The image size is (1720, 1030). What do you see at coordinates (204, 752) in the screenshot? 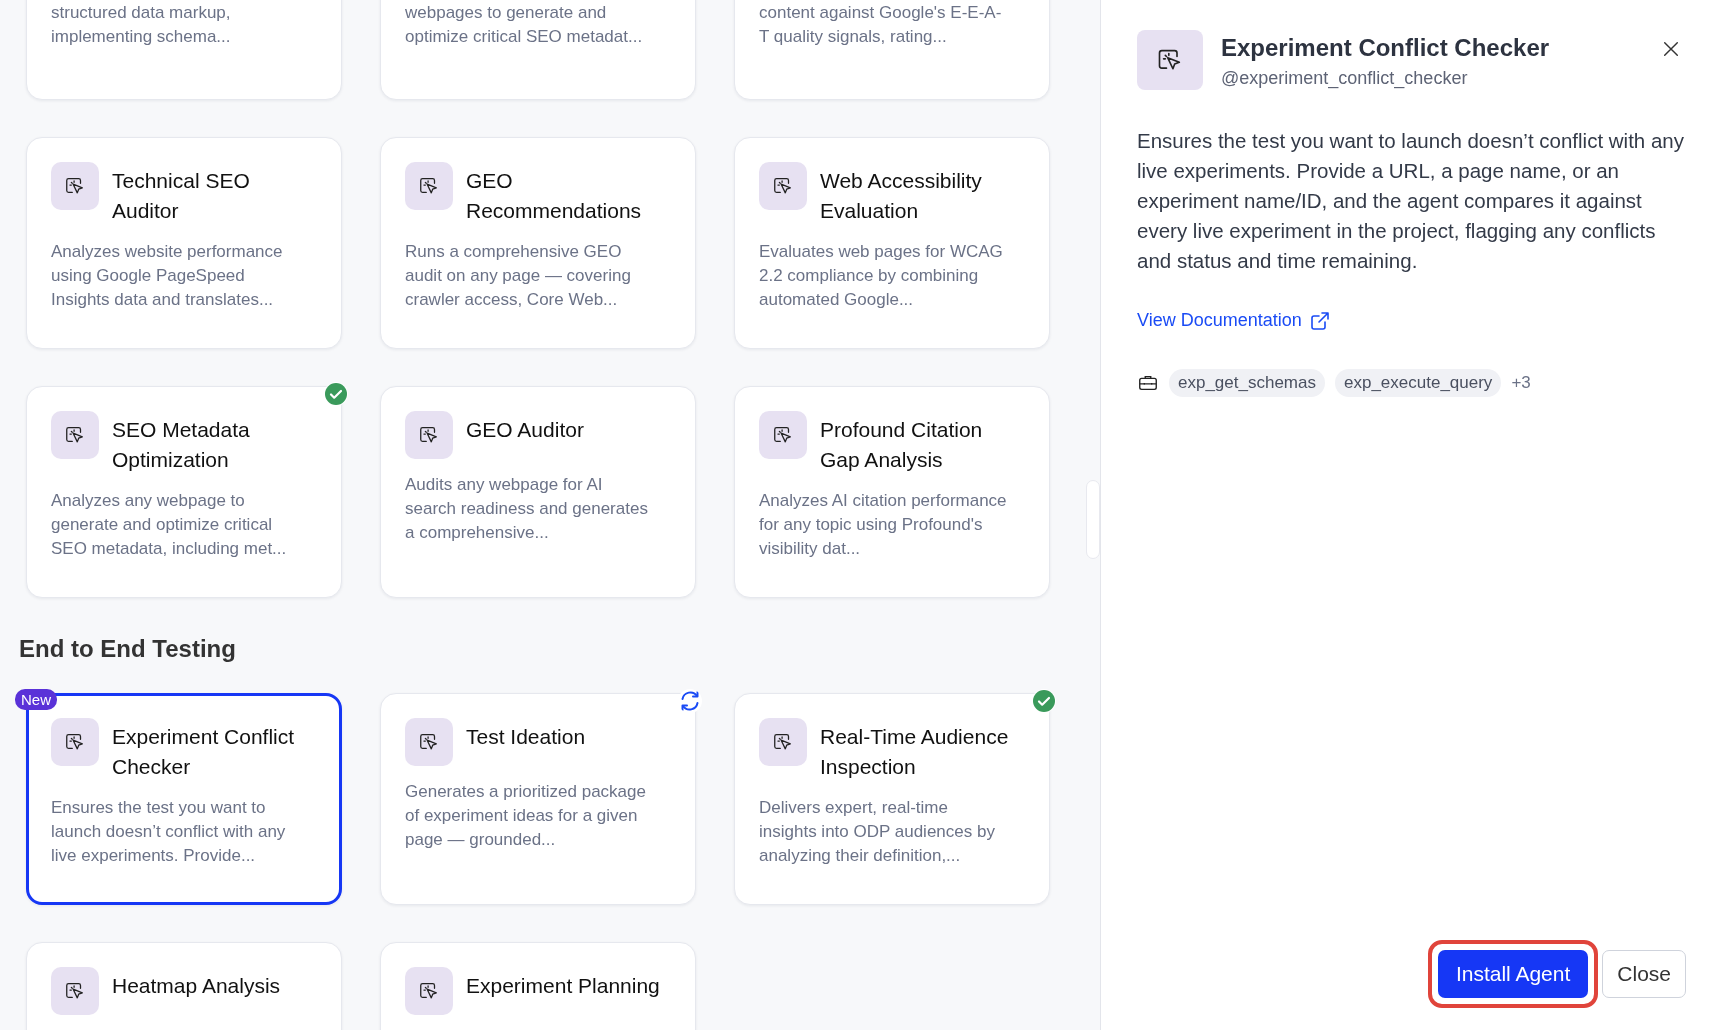
I see `card-title: Experiment Conflict Checker` at bounding box center [204, 752].